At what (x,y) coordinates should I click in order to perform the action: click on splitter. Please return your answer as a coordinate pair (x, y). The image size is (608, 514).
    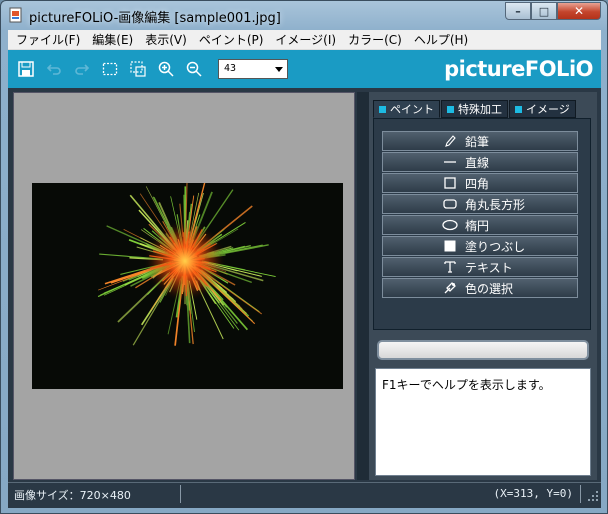
    Looking at the image, I should click on (363, 286).